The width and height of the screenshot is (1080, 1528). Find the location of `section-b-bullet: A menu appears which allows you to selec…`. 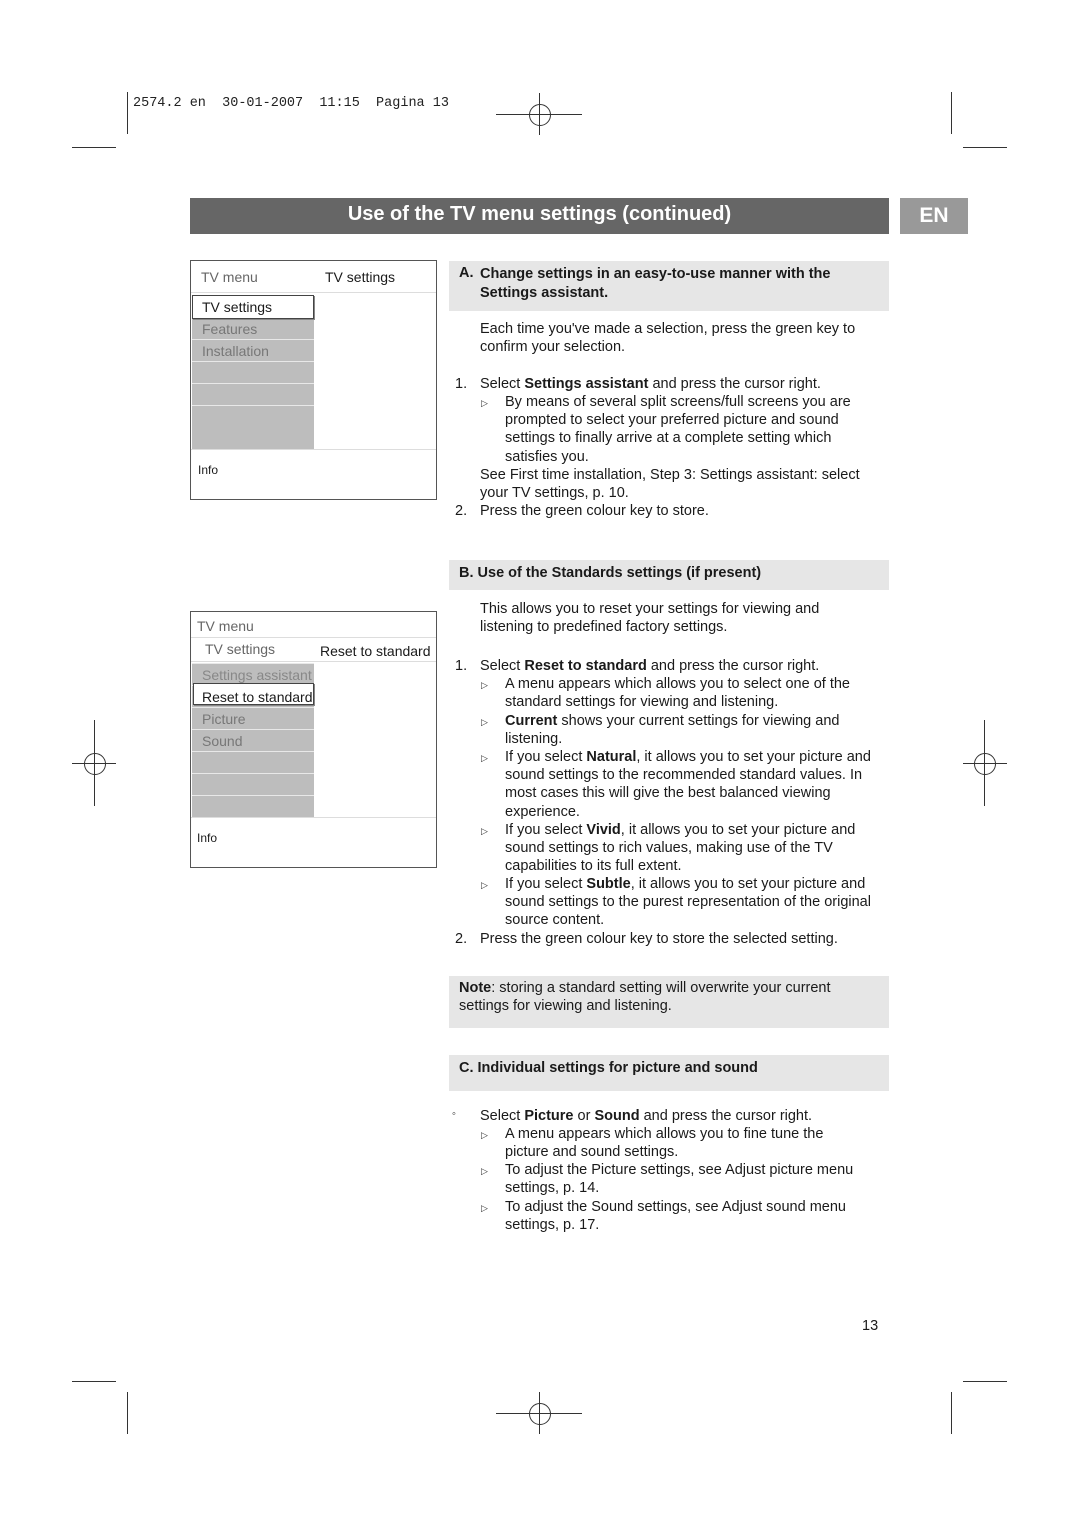

section-b-bullet: A menu appears which allows you to selec… is located at coordinates (677, 693).